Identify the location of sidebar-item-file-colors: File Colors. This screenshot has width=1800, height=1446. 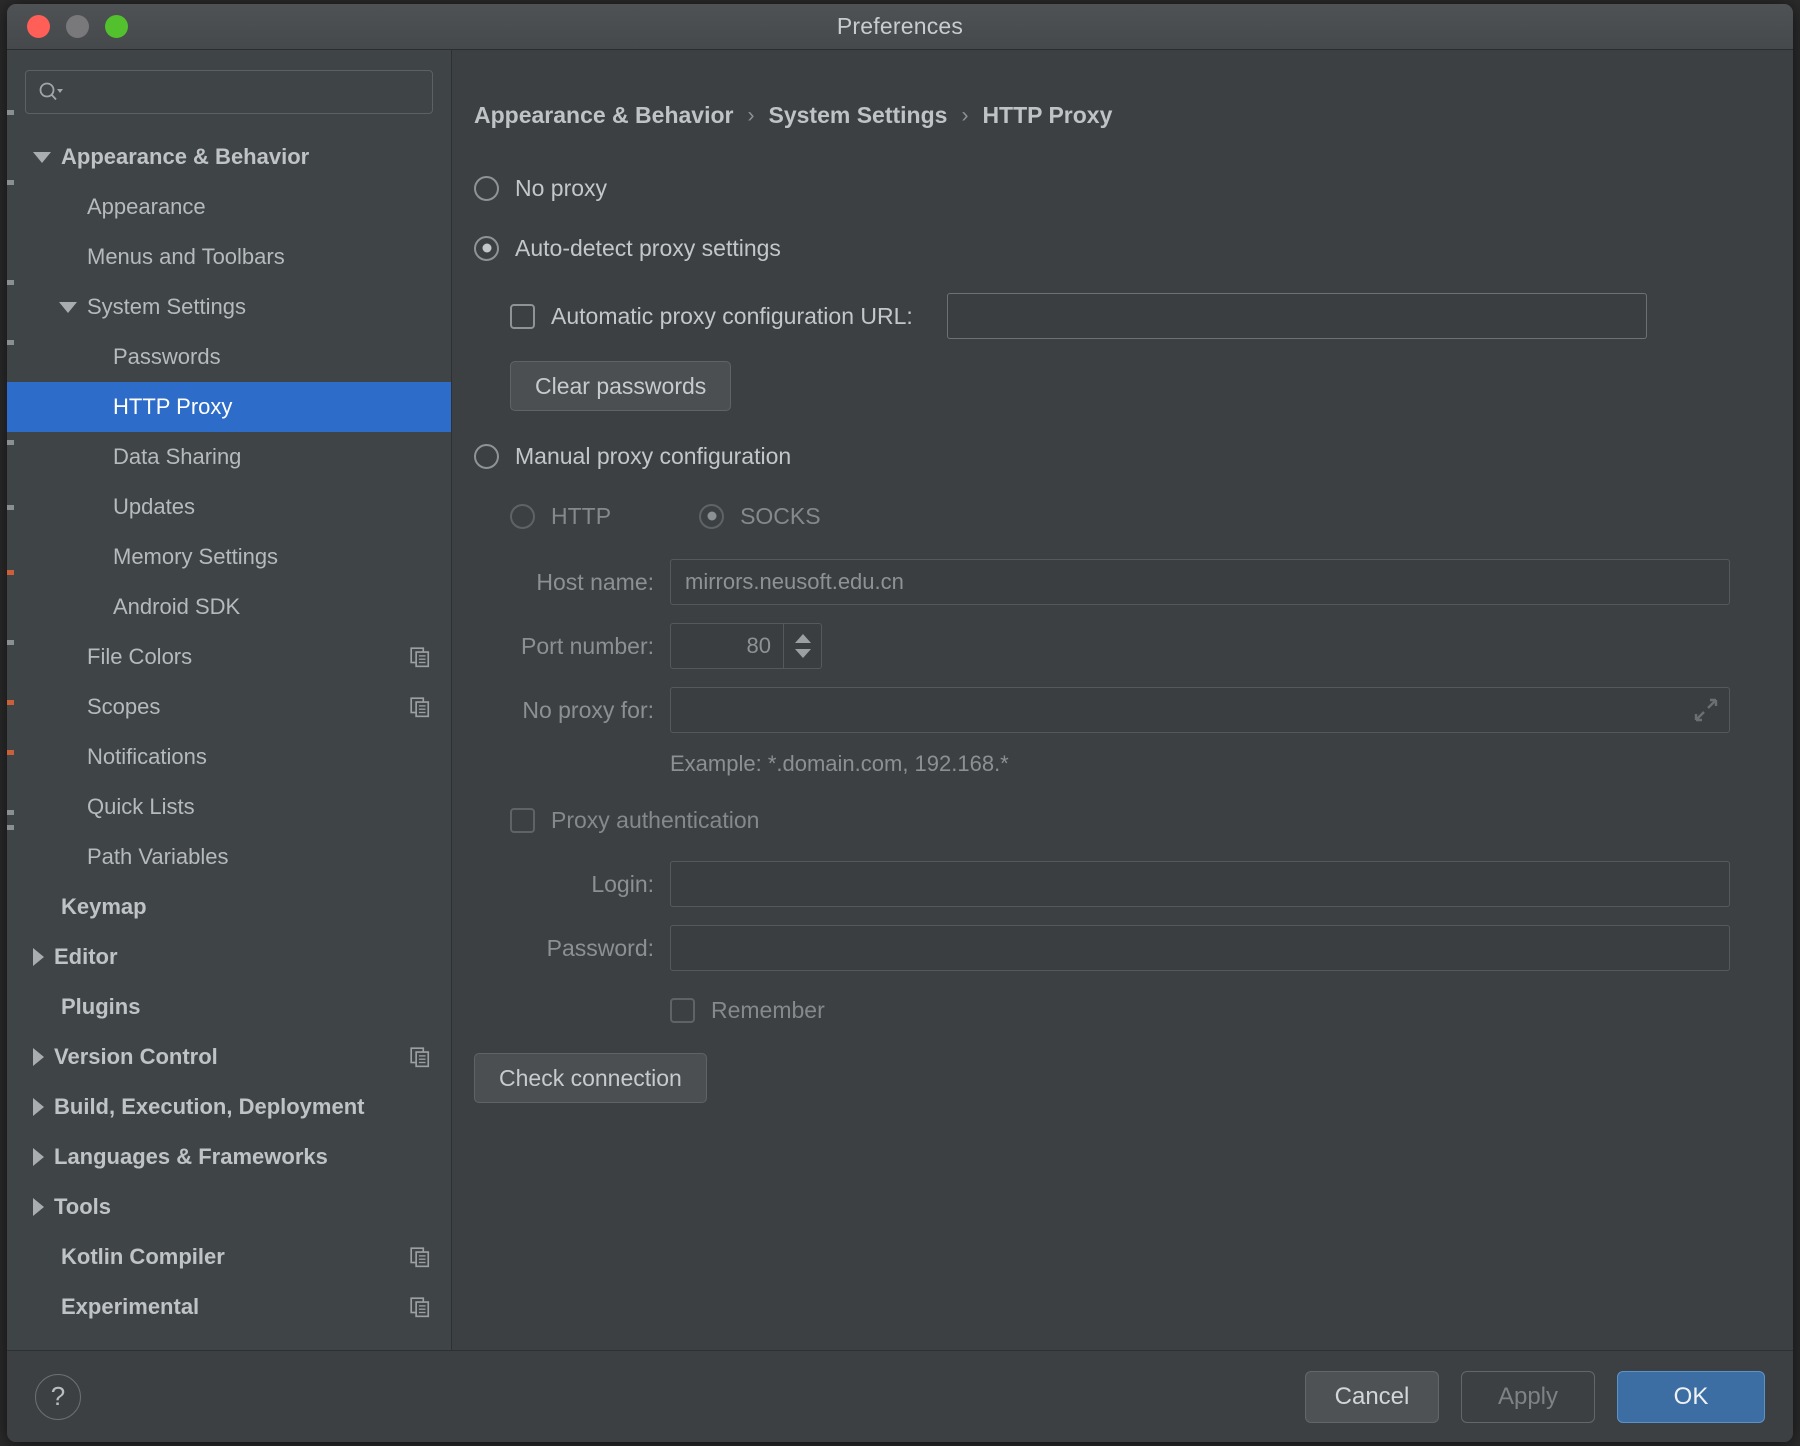
(229, 657).